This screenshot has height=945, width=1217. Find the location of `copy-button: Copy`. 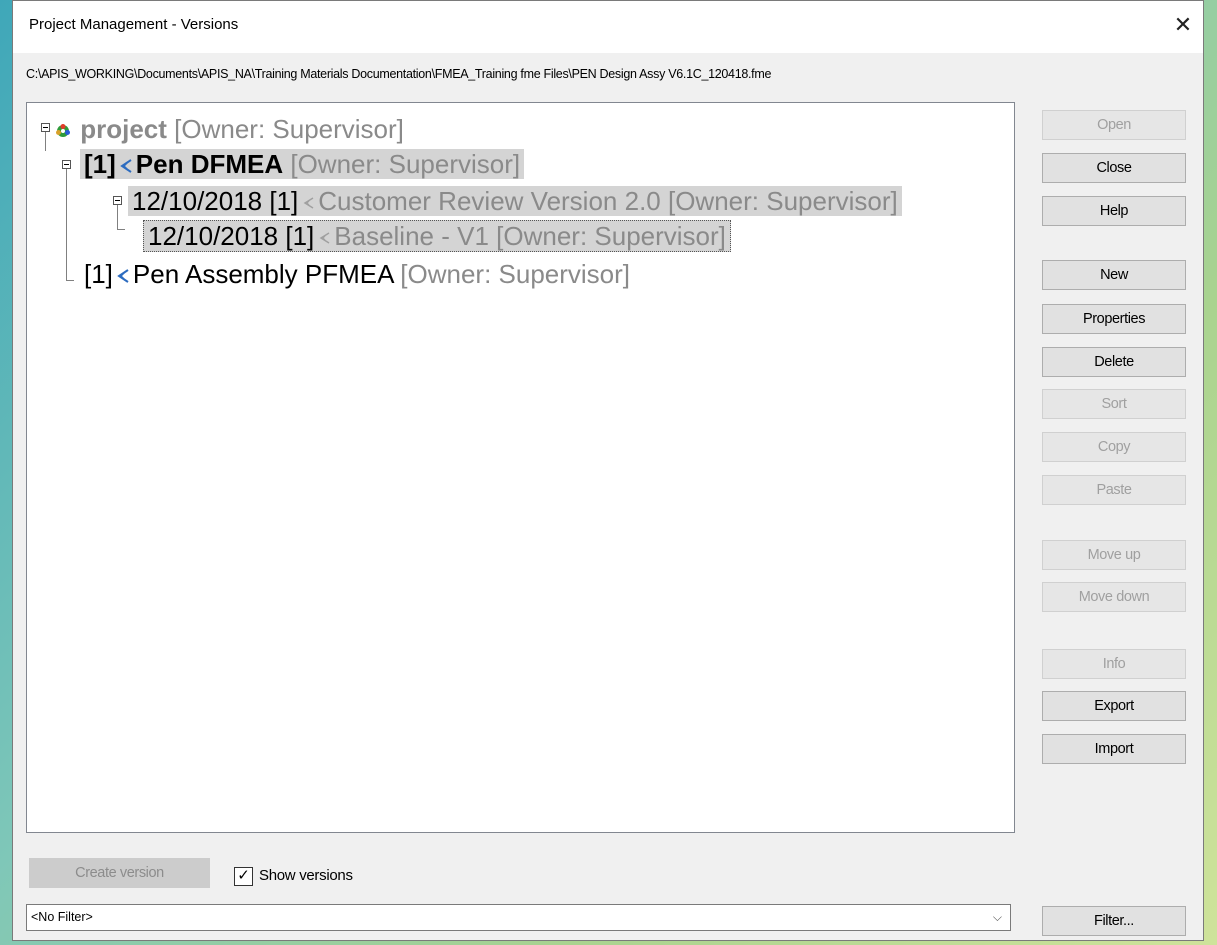

copy-button: Copy is located at coordinates (1114, 447).